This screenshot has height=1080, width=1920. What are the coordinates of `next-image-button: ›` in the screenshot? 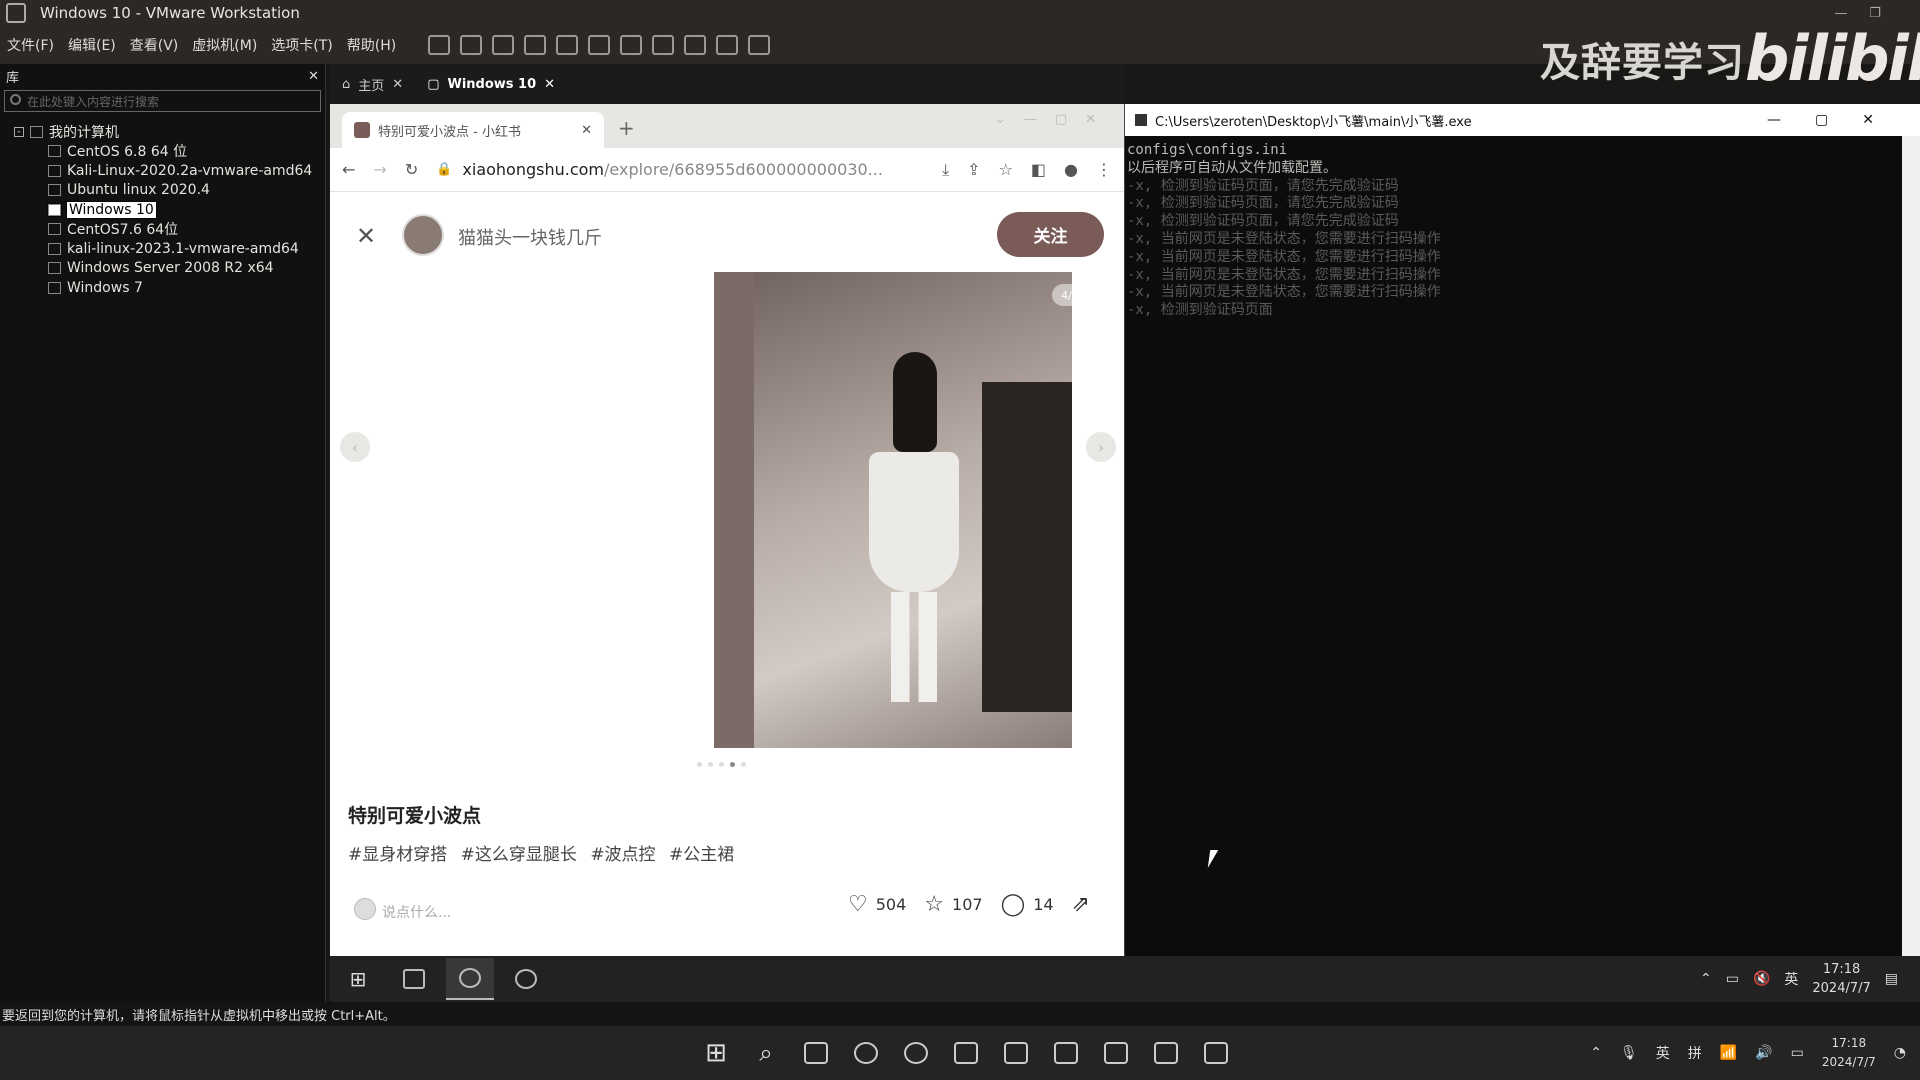 It's located at (1101, 447).